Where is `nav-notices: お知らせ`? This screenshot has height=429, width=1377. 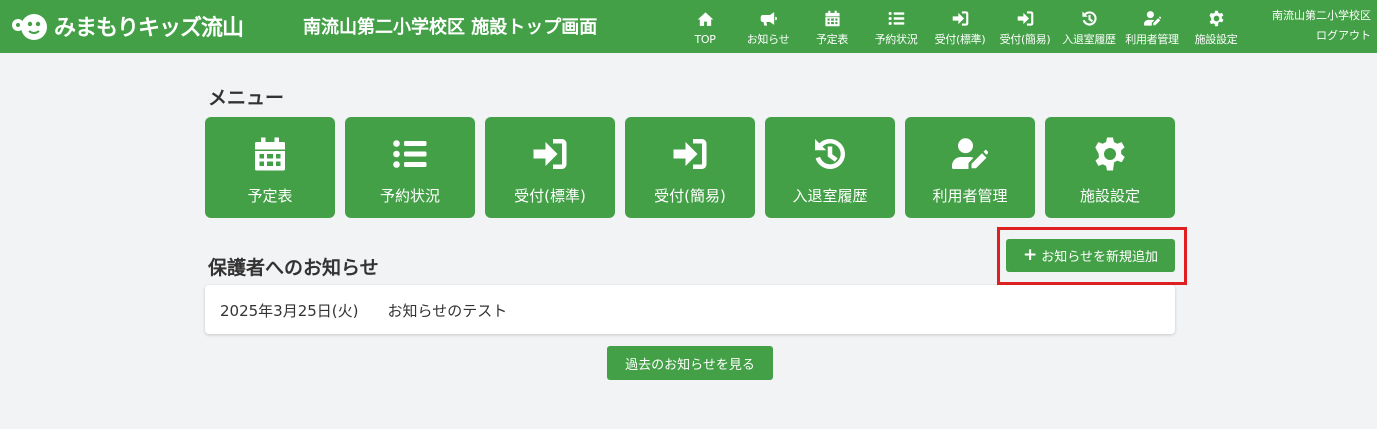 nav-notices: お知らせ is located at coordinates (768, 26).